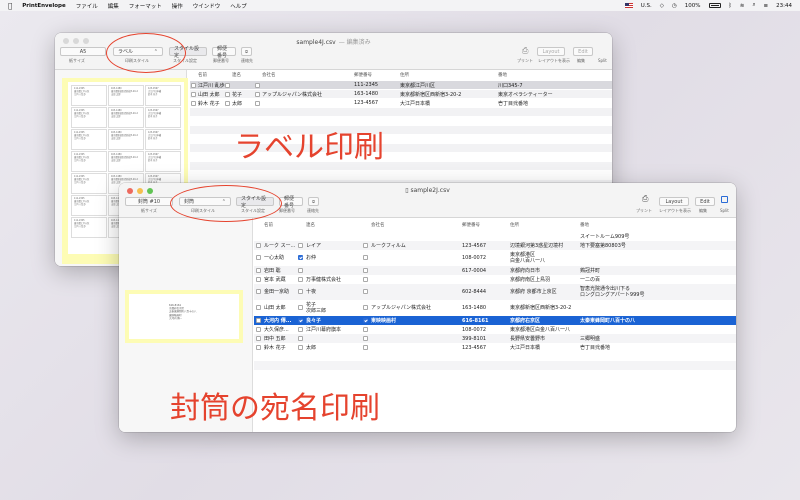  I want to click on table-row: 江戸川 乱歩 111-2345 東京都江戸川区 川口345-7, so click(401, 85).